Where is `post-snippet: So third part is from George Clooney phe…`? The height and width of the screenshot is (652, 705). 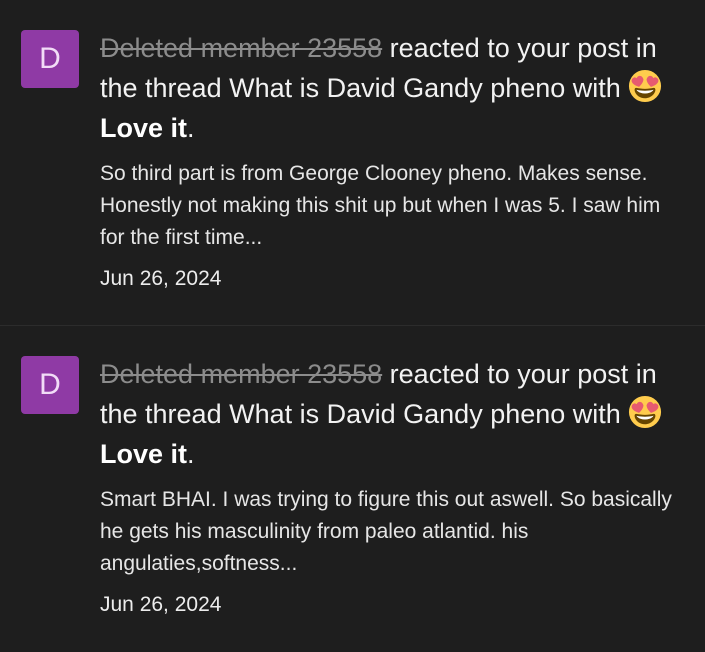
post-snippet: So third part is from George Clooney phe… is located at coordinates (392, 206).